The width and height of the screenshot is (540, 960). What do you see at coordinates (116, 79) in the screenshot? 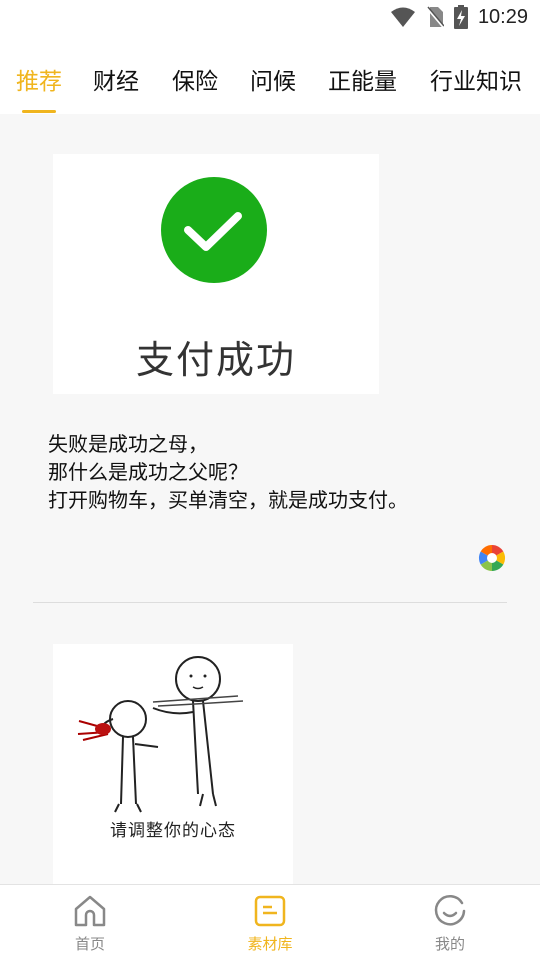
I see `tab-finance: 财经` at bounding box center [116, 79].